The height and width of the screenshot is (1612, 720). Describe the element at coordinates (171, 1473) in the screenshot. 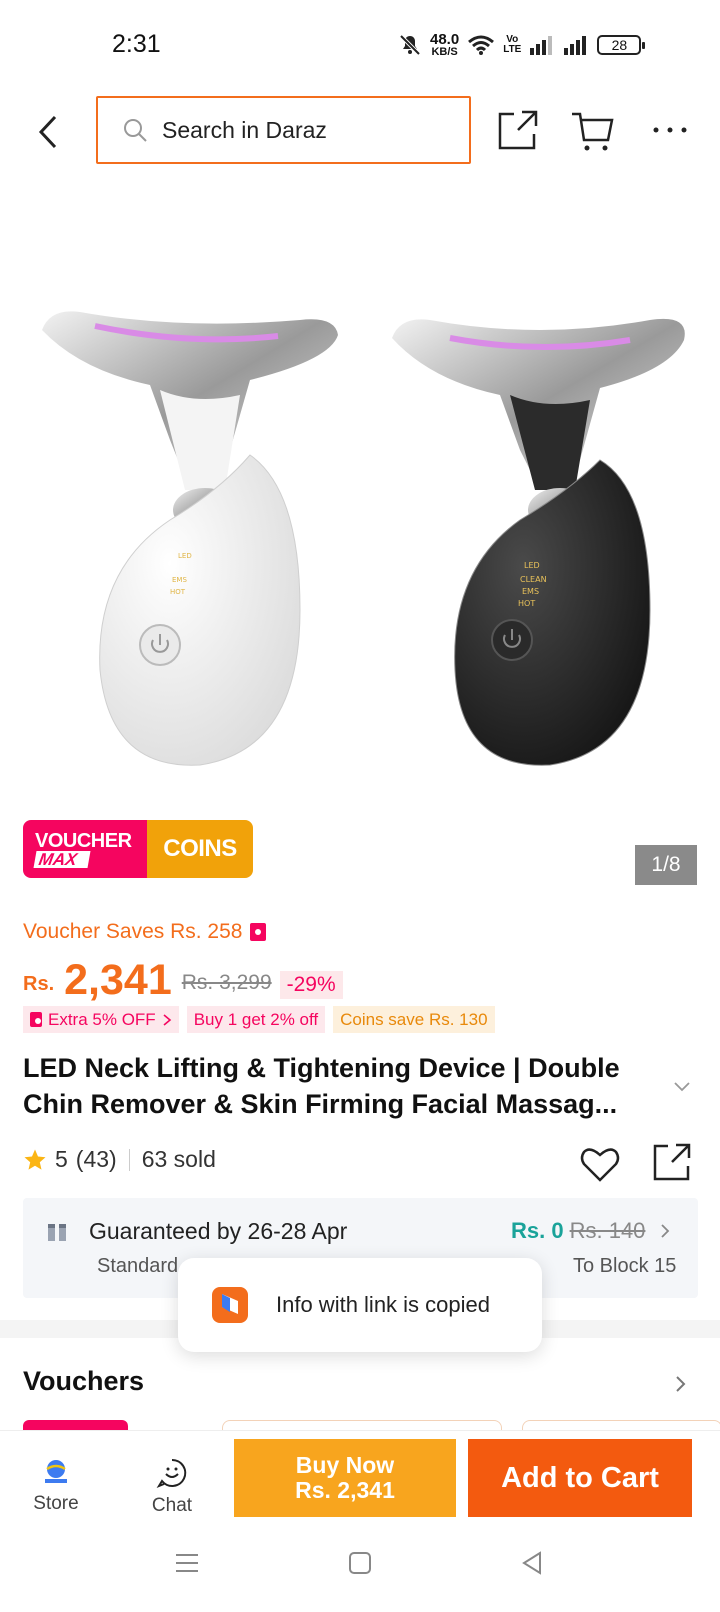

I see `chat-icon` at that location.